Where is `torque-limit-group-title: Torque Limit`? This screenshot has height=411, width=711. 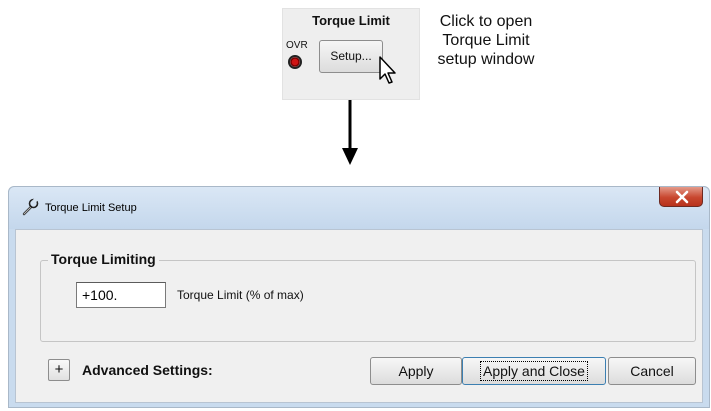
torque-limit-group-title: Torque Limit is located at coordinates (351, 20).